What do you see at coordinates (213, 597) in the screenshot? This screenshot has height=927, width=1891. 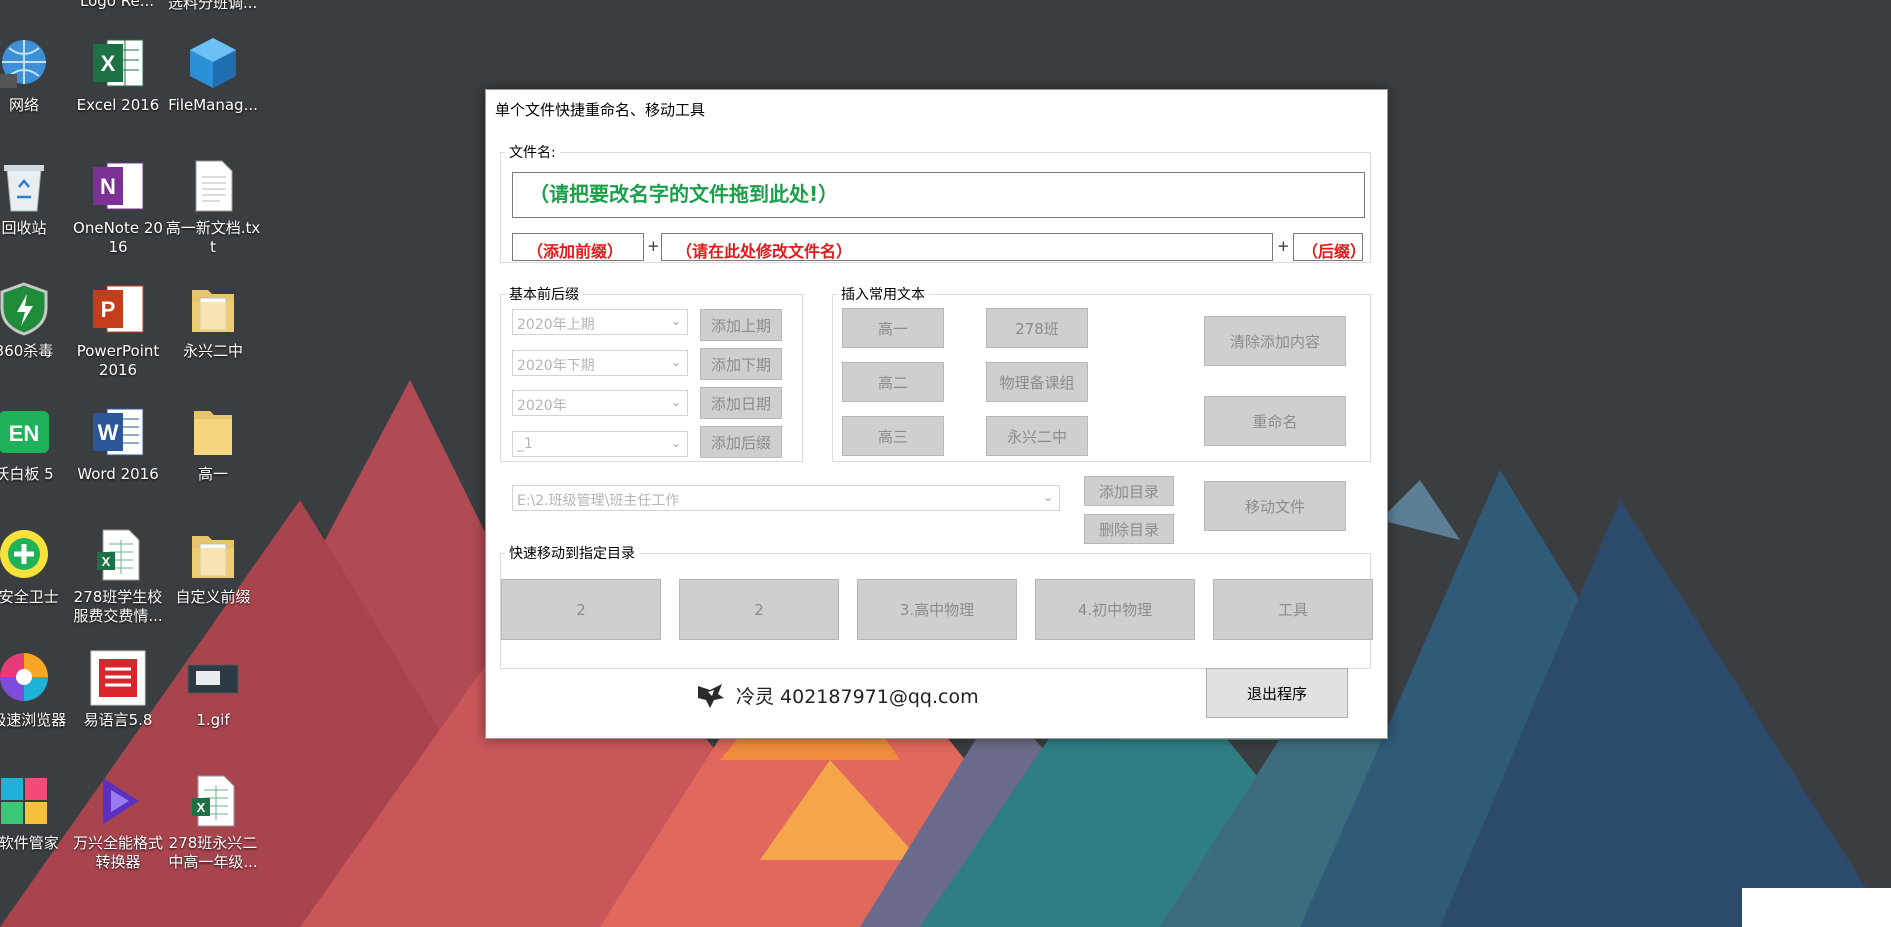 I see `desktop-icon-label: 自定义前缀` at bounding box center [213, 597].